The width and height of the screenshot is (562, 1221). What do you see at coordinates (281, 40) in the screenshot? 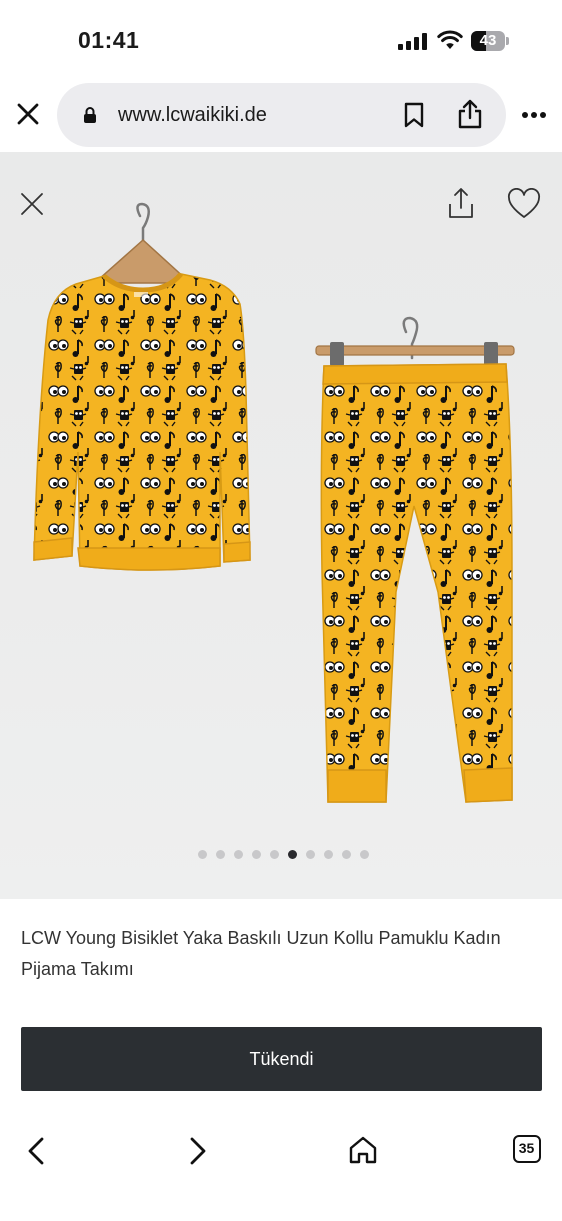
I see `status-bar: 01:41 43` at bounding box center [281, 40].